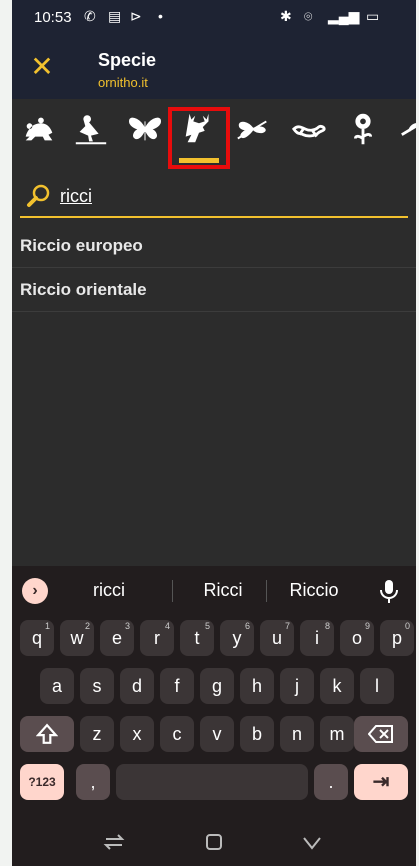 The width and height of the screenshot is (419, 866). Describe the element at coordinates (214, 18) in the screenshot. I see `status-bar: 10:53 ✆ ▤ ⊳ • ✱ ⌾ ▂▄▆ ▭` at that location.